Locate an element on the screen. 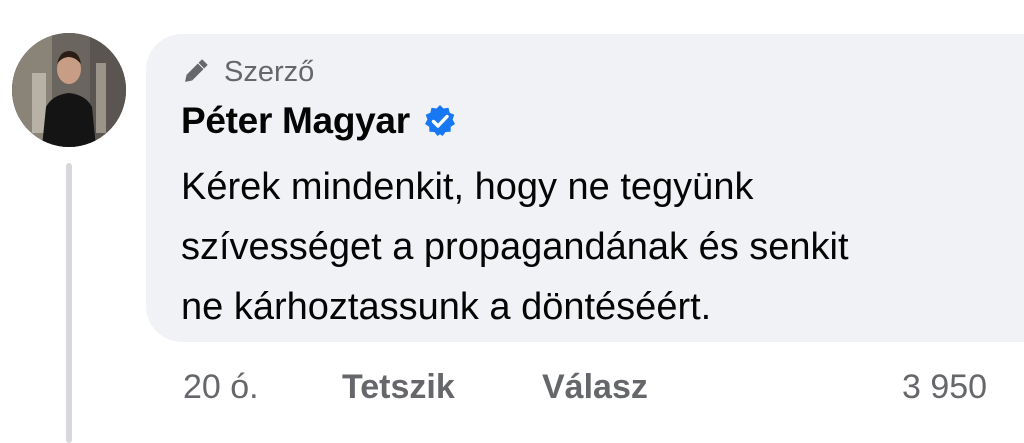 This screenshot has width=1024, height=443. author-badge: Szerző is located at coordinates (247, 72).